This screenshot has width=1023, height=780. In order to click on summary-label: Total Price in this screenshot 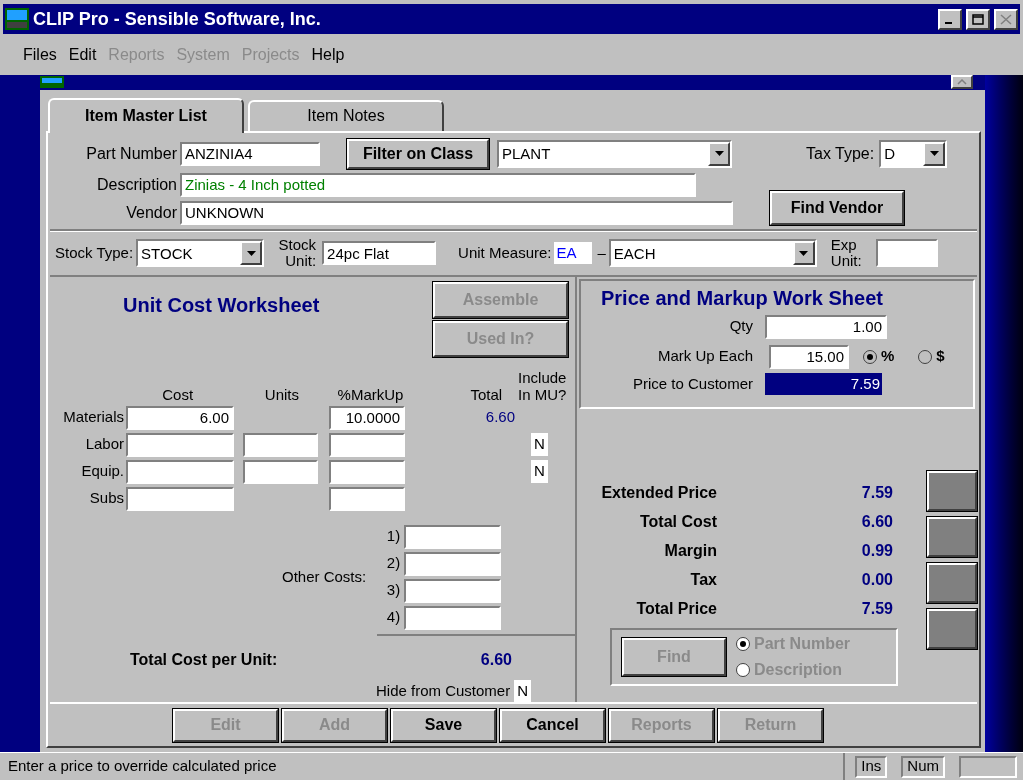, I will do `click(676, 609)`.